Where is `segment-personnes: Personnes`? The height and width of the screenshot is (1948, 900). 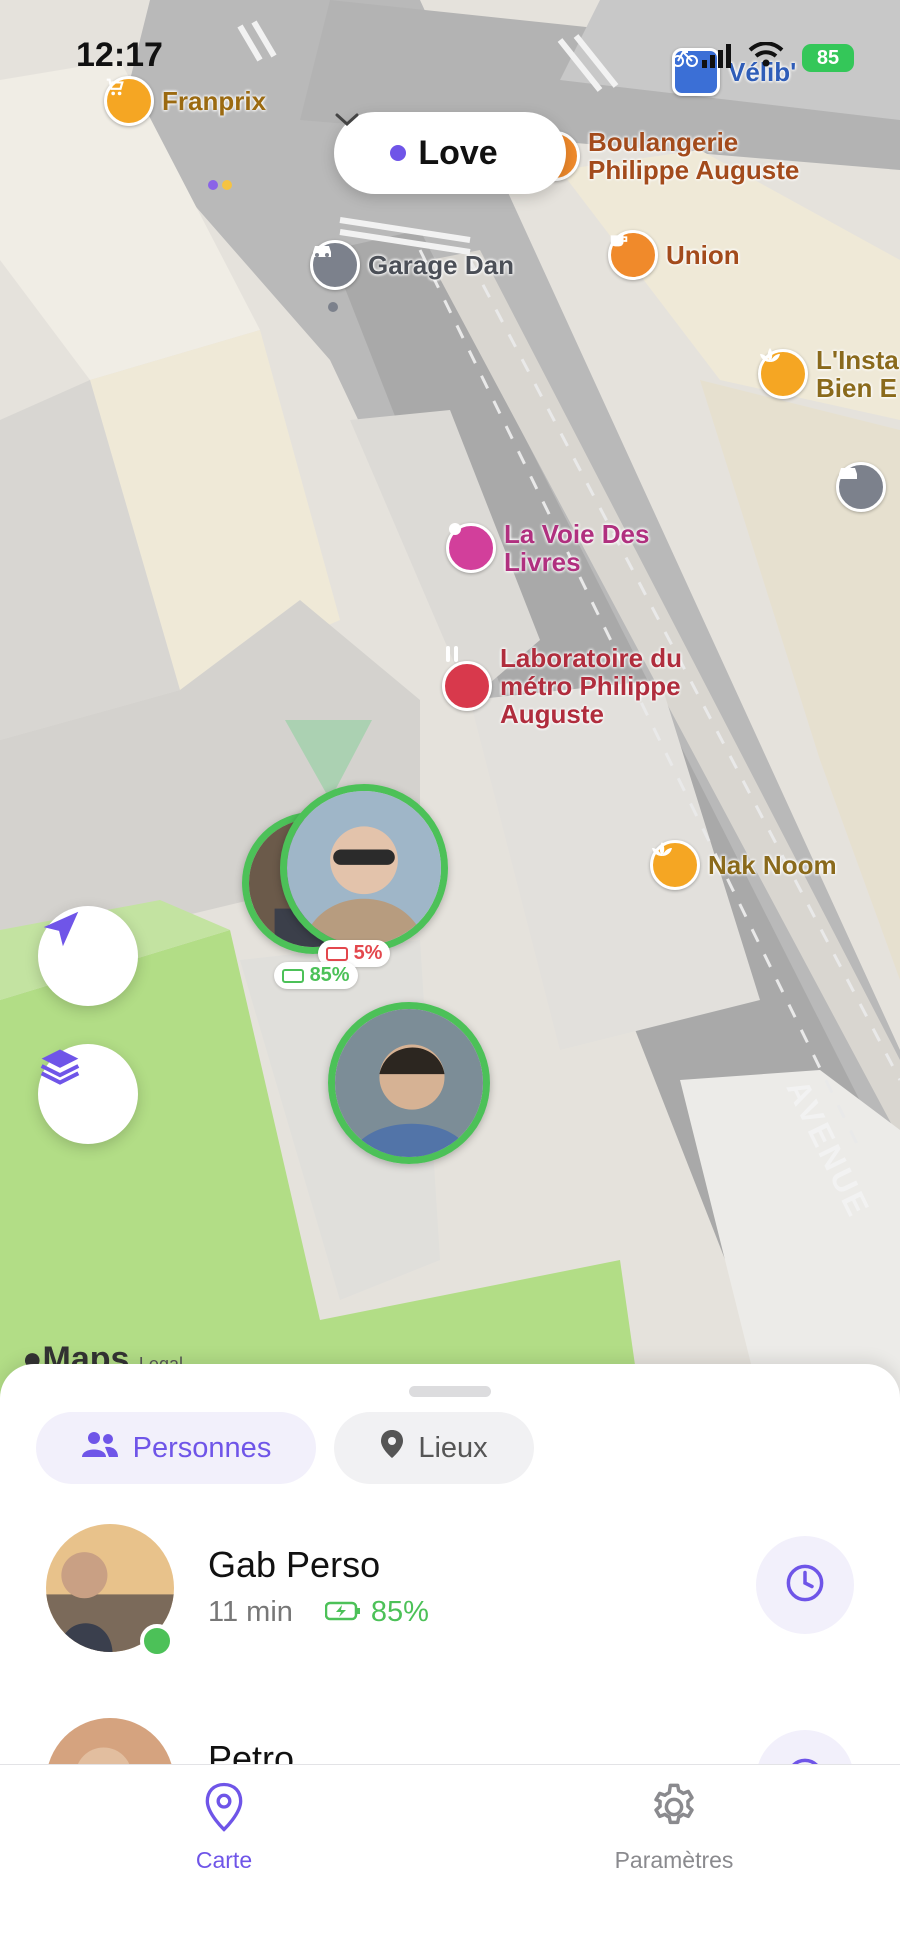
segment-personnes: Personnes is located at coordinates (176, 1448).